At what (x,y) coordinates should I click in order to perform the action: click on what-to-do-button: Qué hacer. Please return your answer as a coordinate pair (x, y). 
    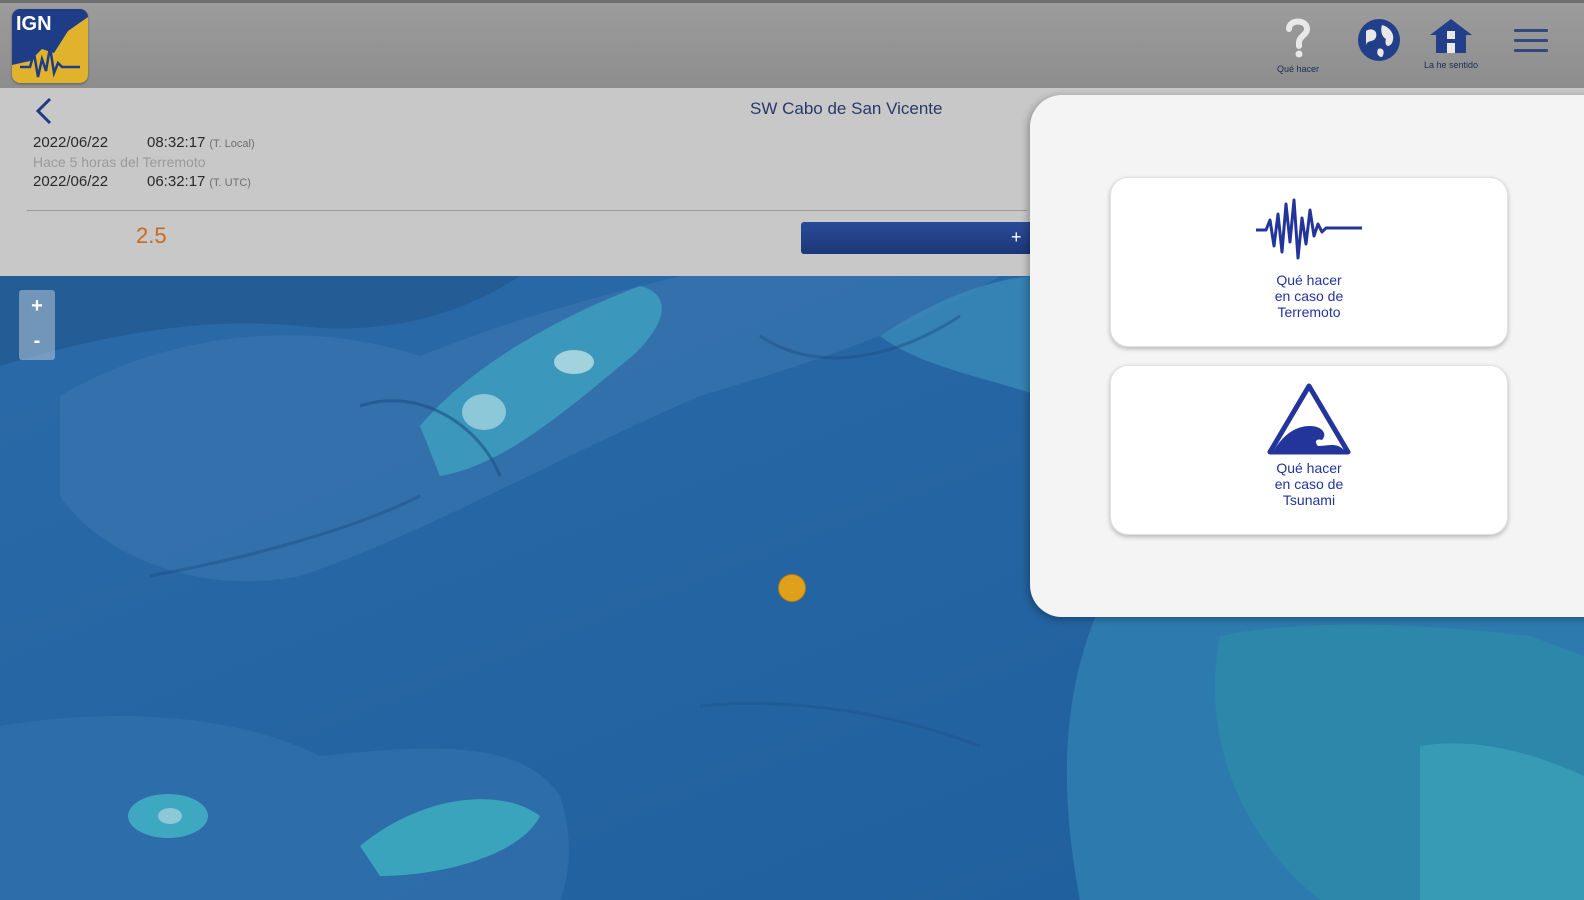
    Looking at the image, I should click on (1298, 45).